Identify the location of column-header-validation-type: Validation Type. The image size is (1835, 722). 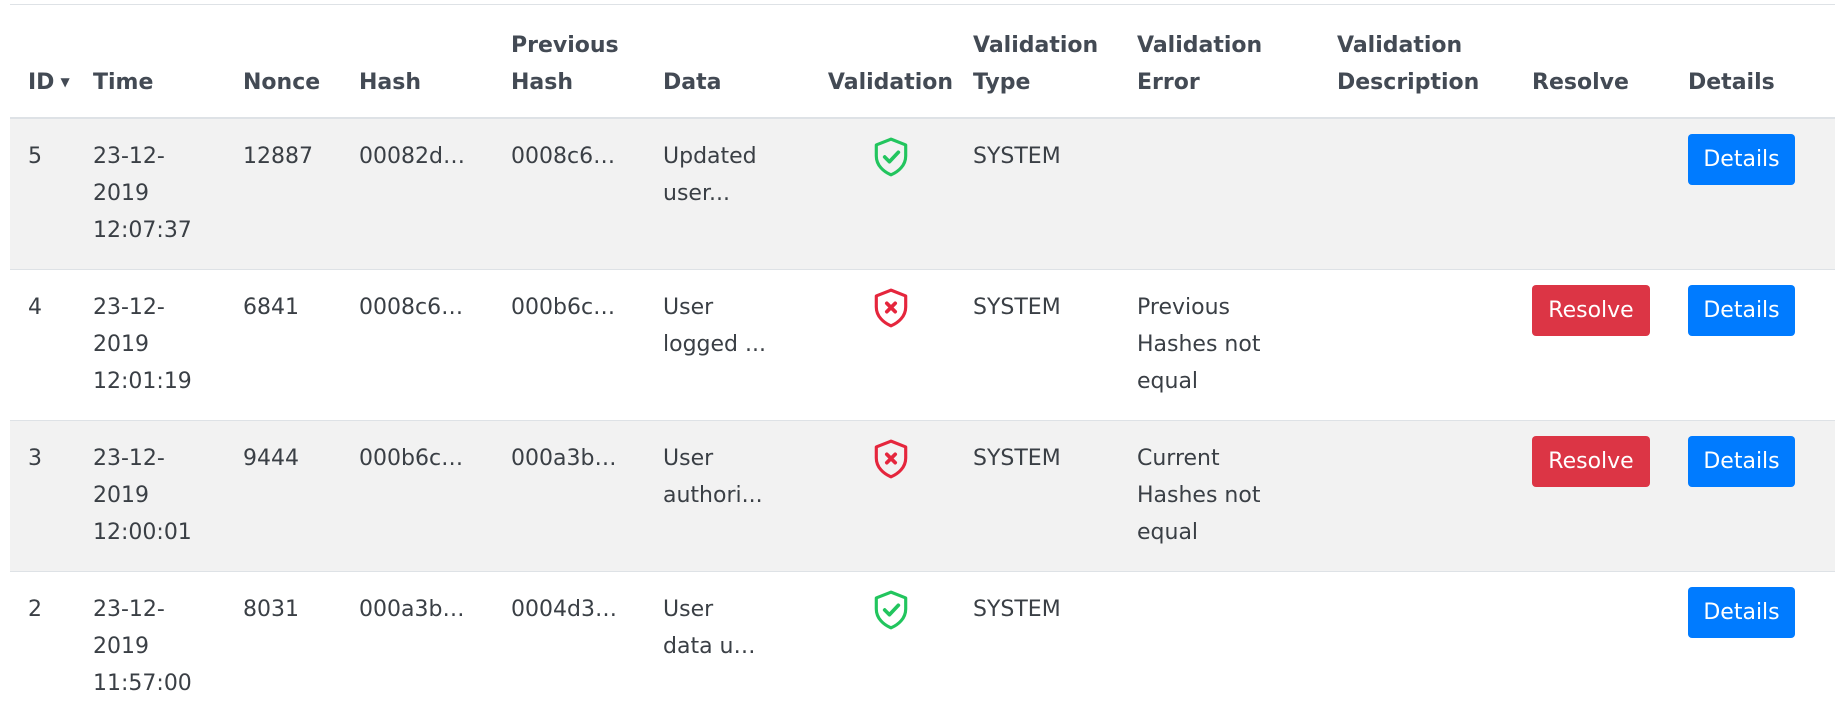
(1055, 62).